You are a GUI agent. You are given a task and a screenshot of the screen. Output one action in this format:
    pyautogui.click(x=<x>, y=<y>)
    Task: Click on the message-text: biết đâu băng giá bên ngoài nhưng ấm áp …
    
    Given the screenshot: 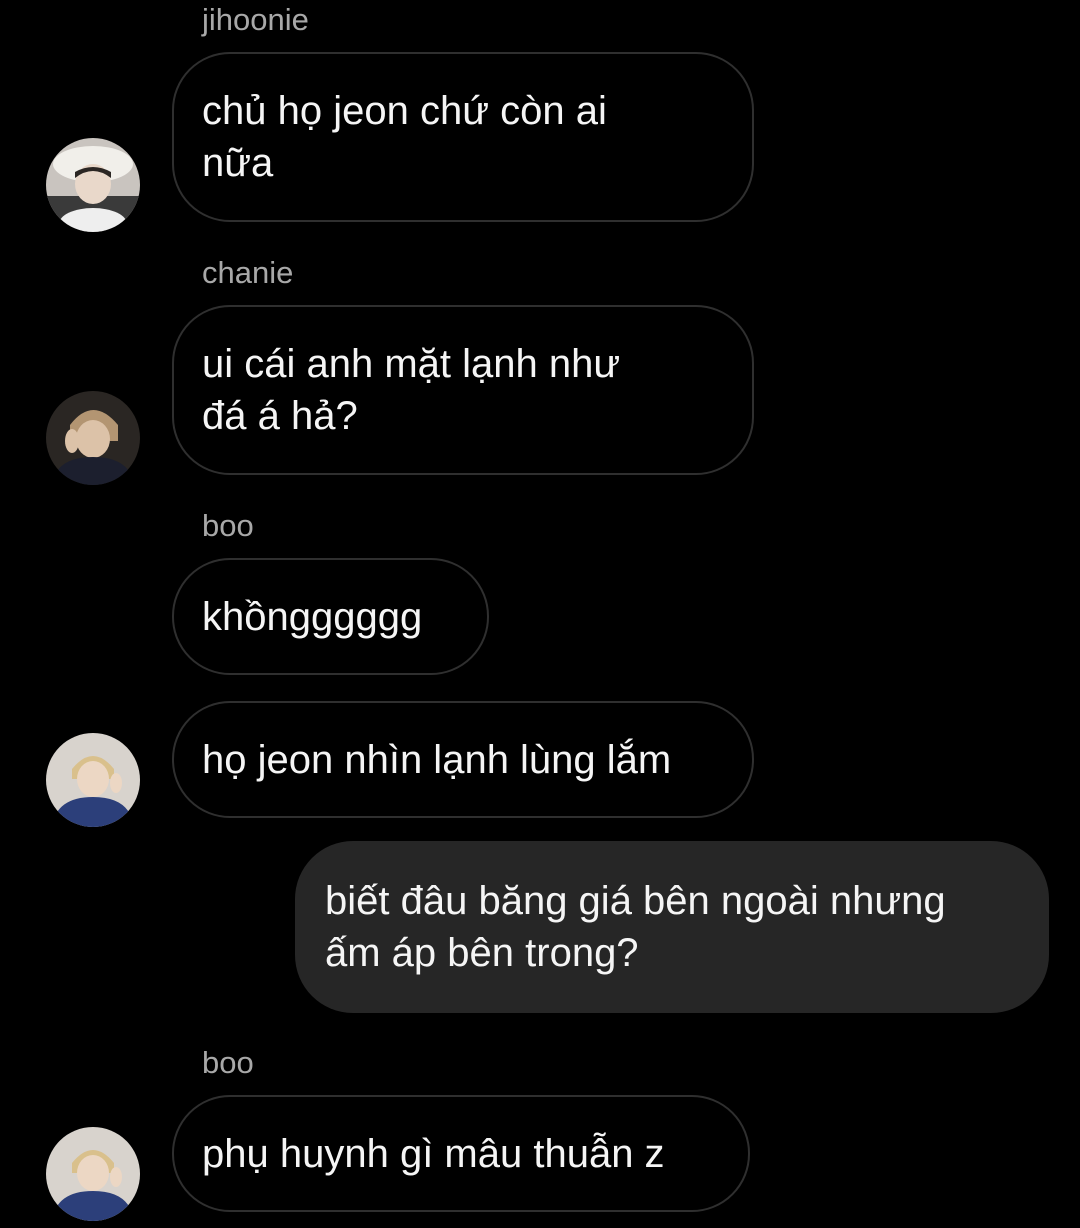 What is the action you would take?
    pyautogui.click(x=635, y=927)
    